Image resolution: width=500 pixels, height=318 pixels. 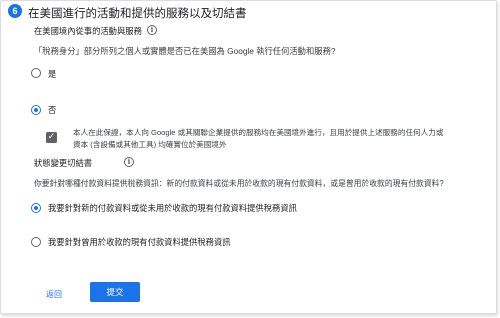 I want to click on radio-yes-label: 是, so click(x=52, y=74).